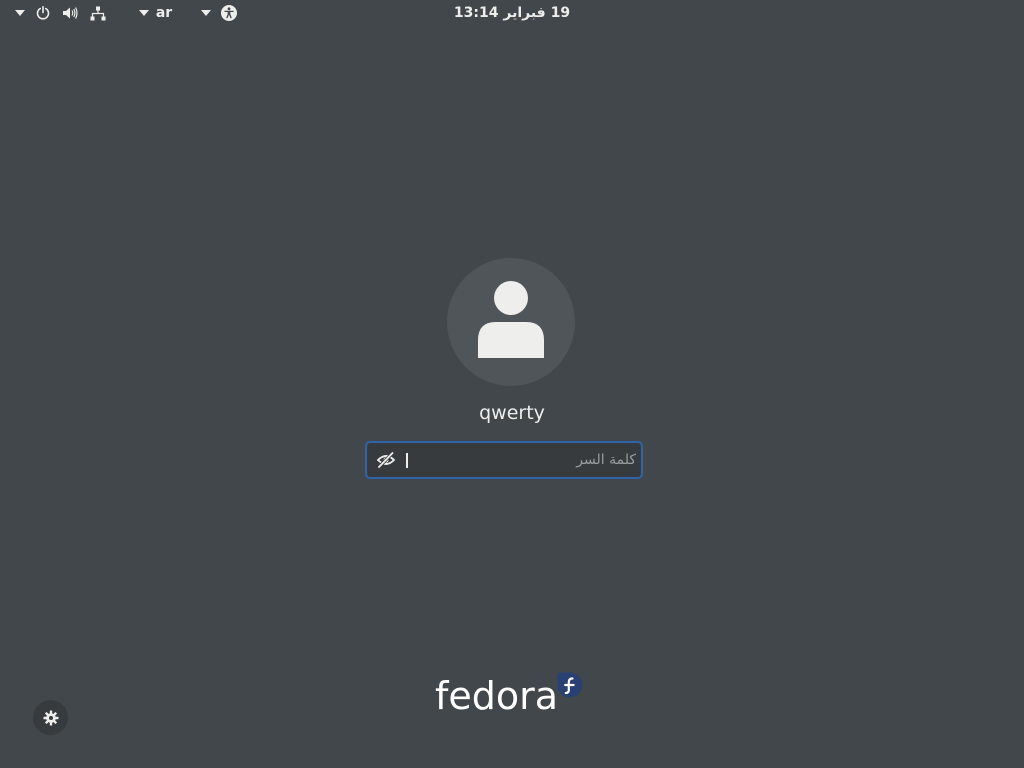  What do you see at coordinates (229, 13) in the screenshot?
I see `accessibility-icon` at bounding box center [229, 13].